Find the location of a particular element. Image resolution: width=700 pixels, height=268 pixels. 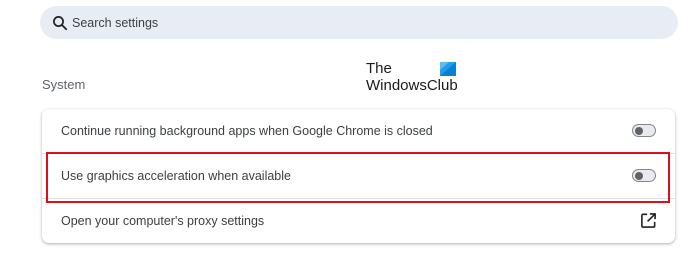

graphics-acceleration-toggle is located at coordinates (644, 175).